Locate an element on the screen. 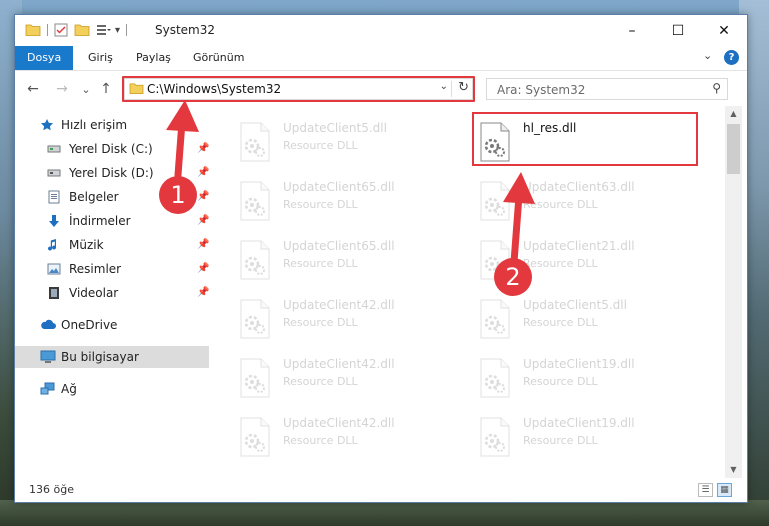 This screenshot has width=769, height=526. chevron-down-icon: ▾ is located at coordinates (117, 30).